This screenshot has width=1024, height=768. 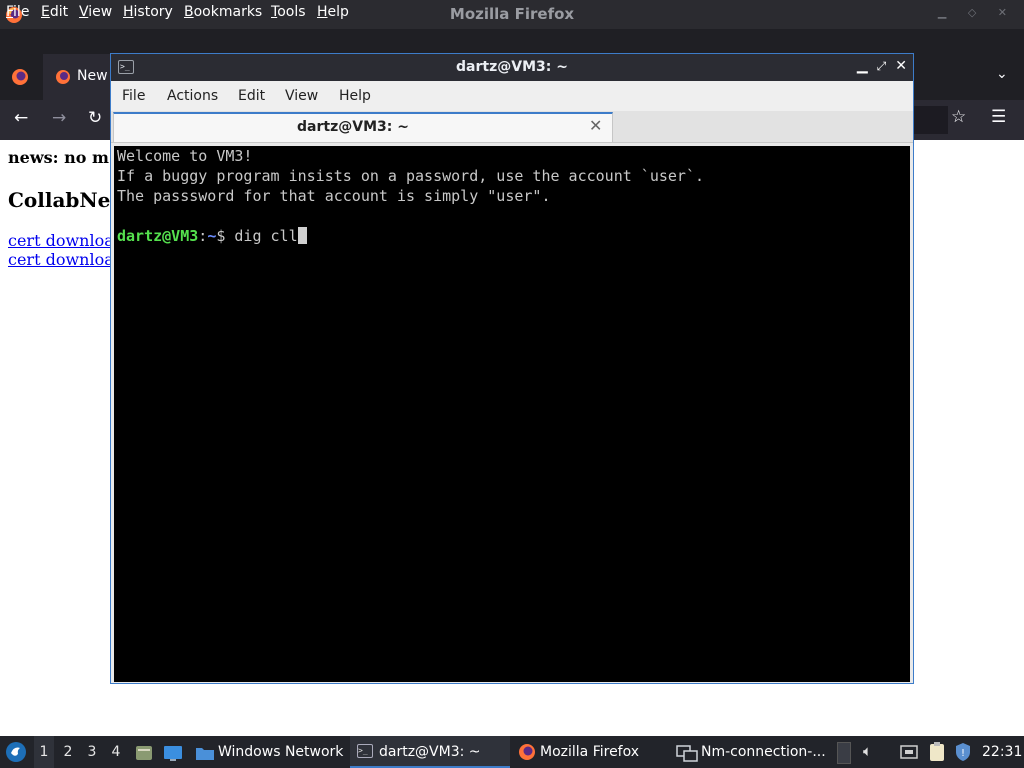 I want to click on ff-menu-edit: Edit, so click(x=54, y=12).